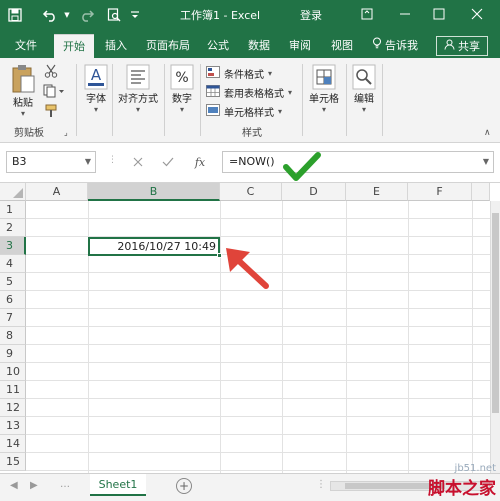 The width and height of the screenshot is (500, 501). What do you see at coordinates (200, 162) in the screenshot?
I see `insert-function-button: fx` at bounding box center [200, 162].